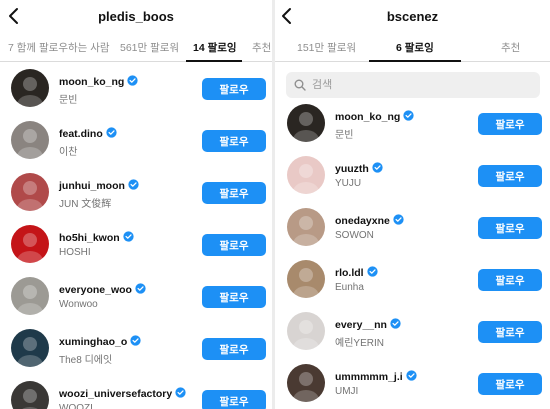  Describe the element at coordinates (300, 85) in the screenshot. I see `search-icon` at that location.